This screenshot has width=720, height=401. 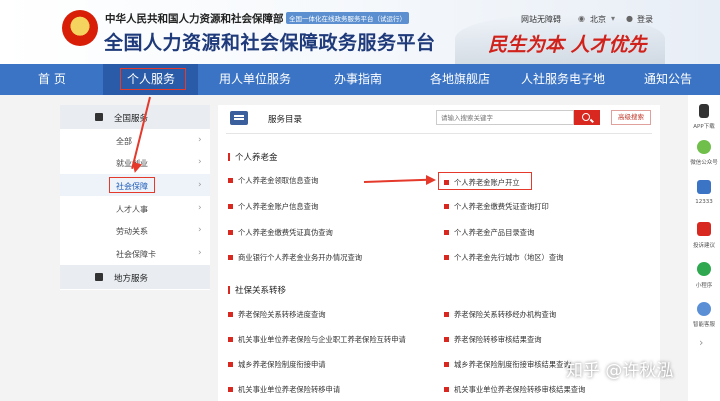 What do you see at coordinates (485, 181) in the screenshot?
I see `highlight-box-account-open` at bounding box center [485, 181].